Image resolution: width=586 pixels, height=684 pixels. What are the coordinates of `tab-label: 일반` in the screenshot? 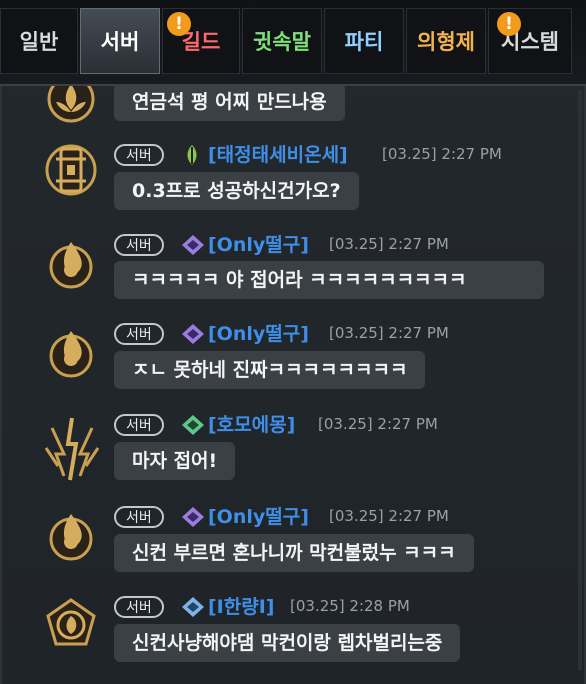 It's located at (39, 42).